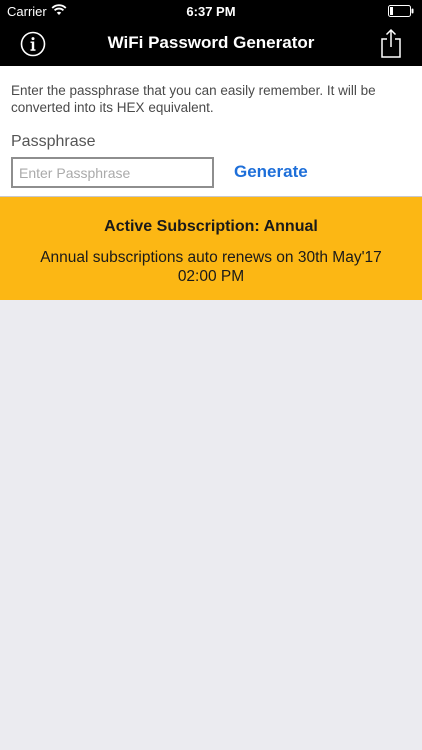 The image size is (422, 750). I want to click on page-title: WiFi Password Generator, so click(211, 42).